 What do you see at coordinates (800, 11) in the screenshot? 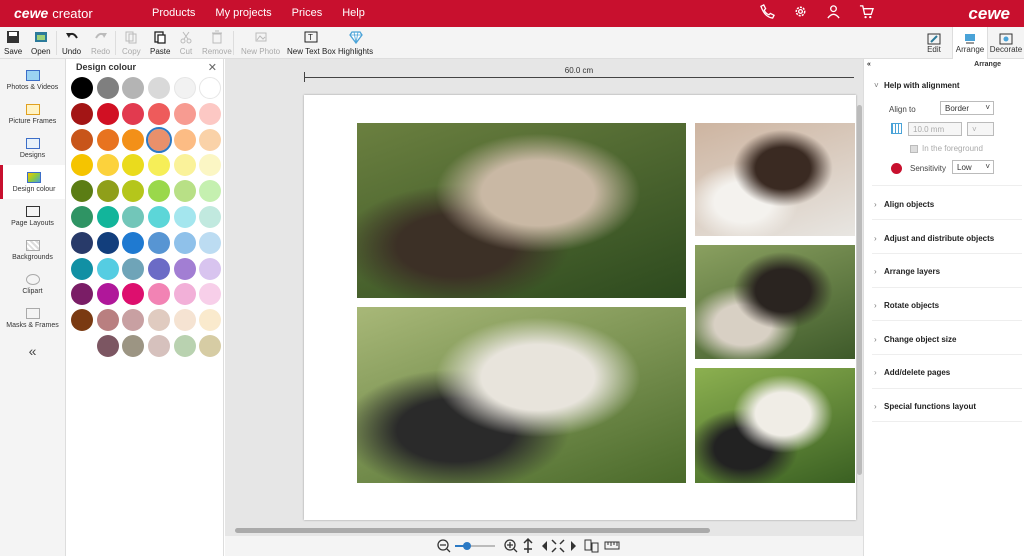
I see `gear-icon` at bounding box center [800, 11].